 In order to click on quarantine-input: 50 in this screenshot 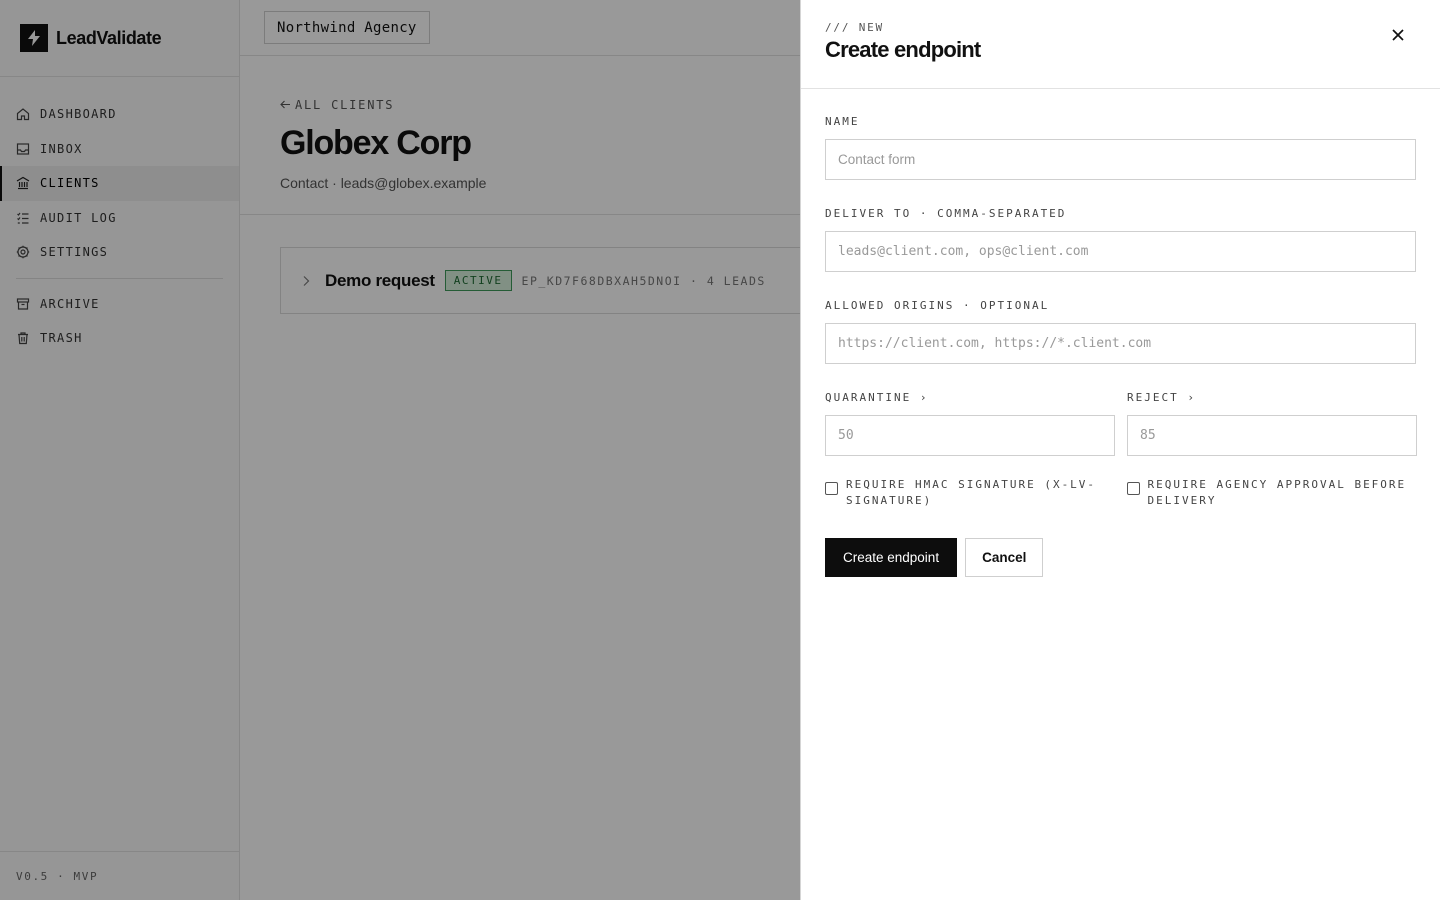, I will do `click(970, 435)`.